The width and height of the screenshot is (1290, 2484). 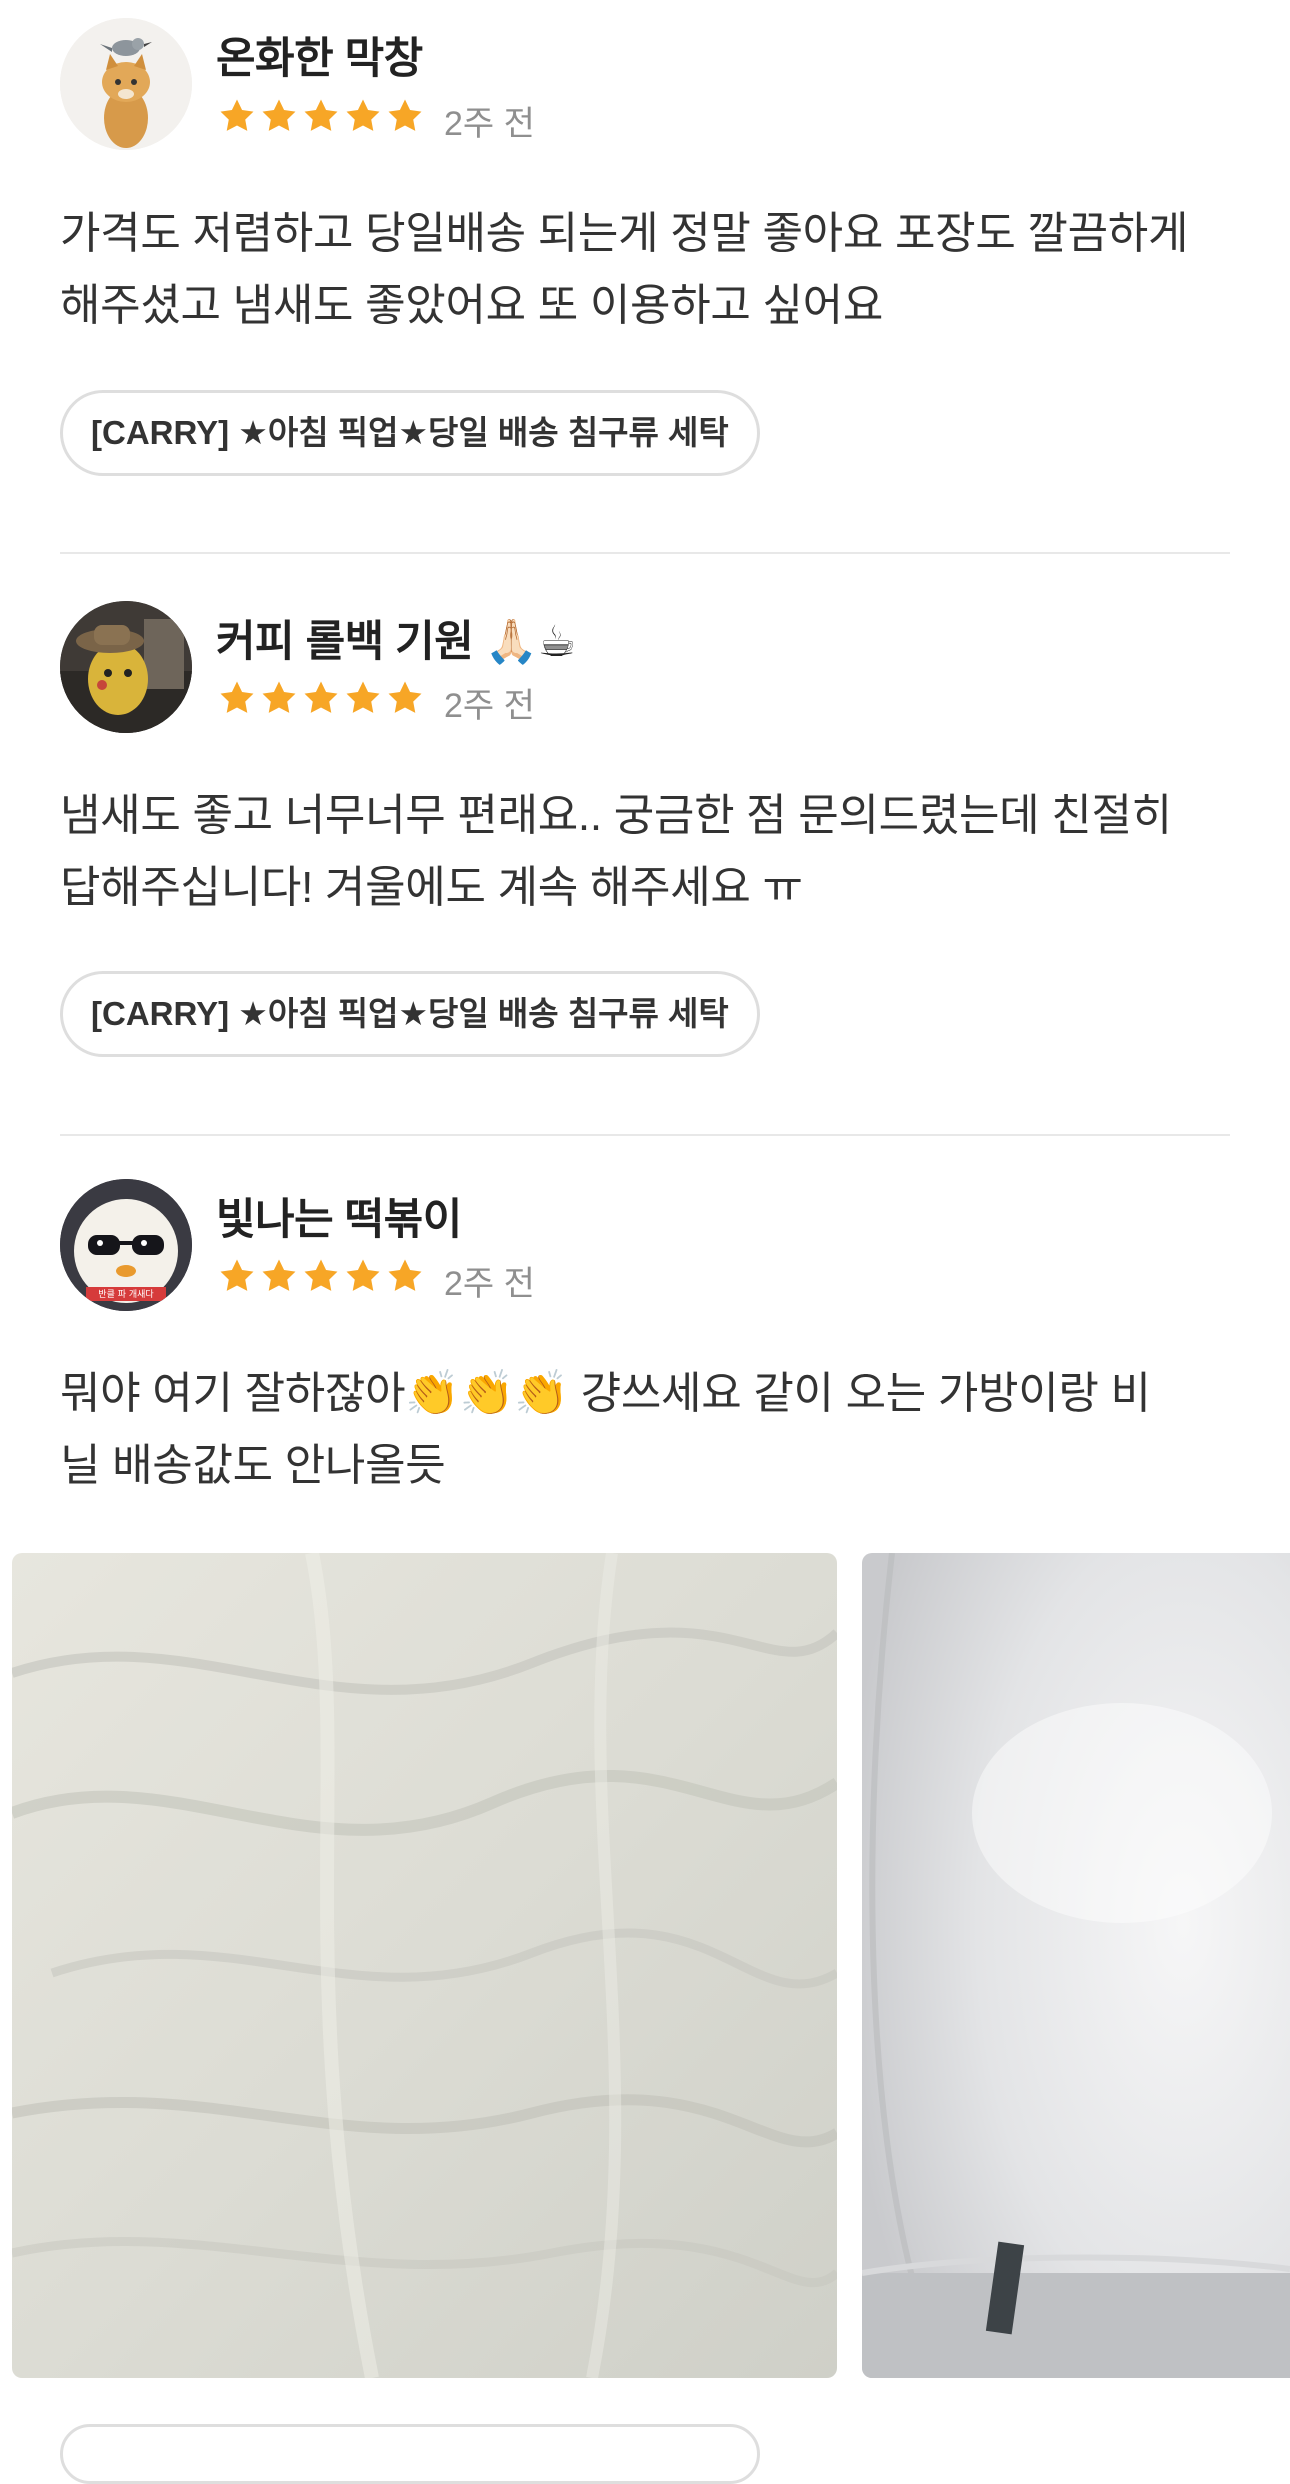 I want to click on reviewer-name: 온화한 막창, so click(x=319, y=55).